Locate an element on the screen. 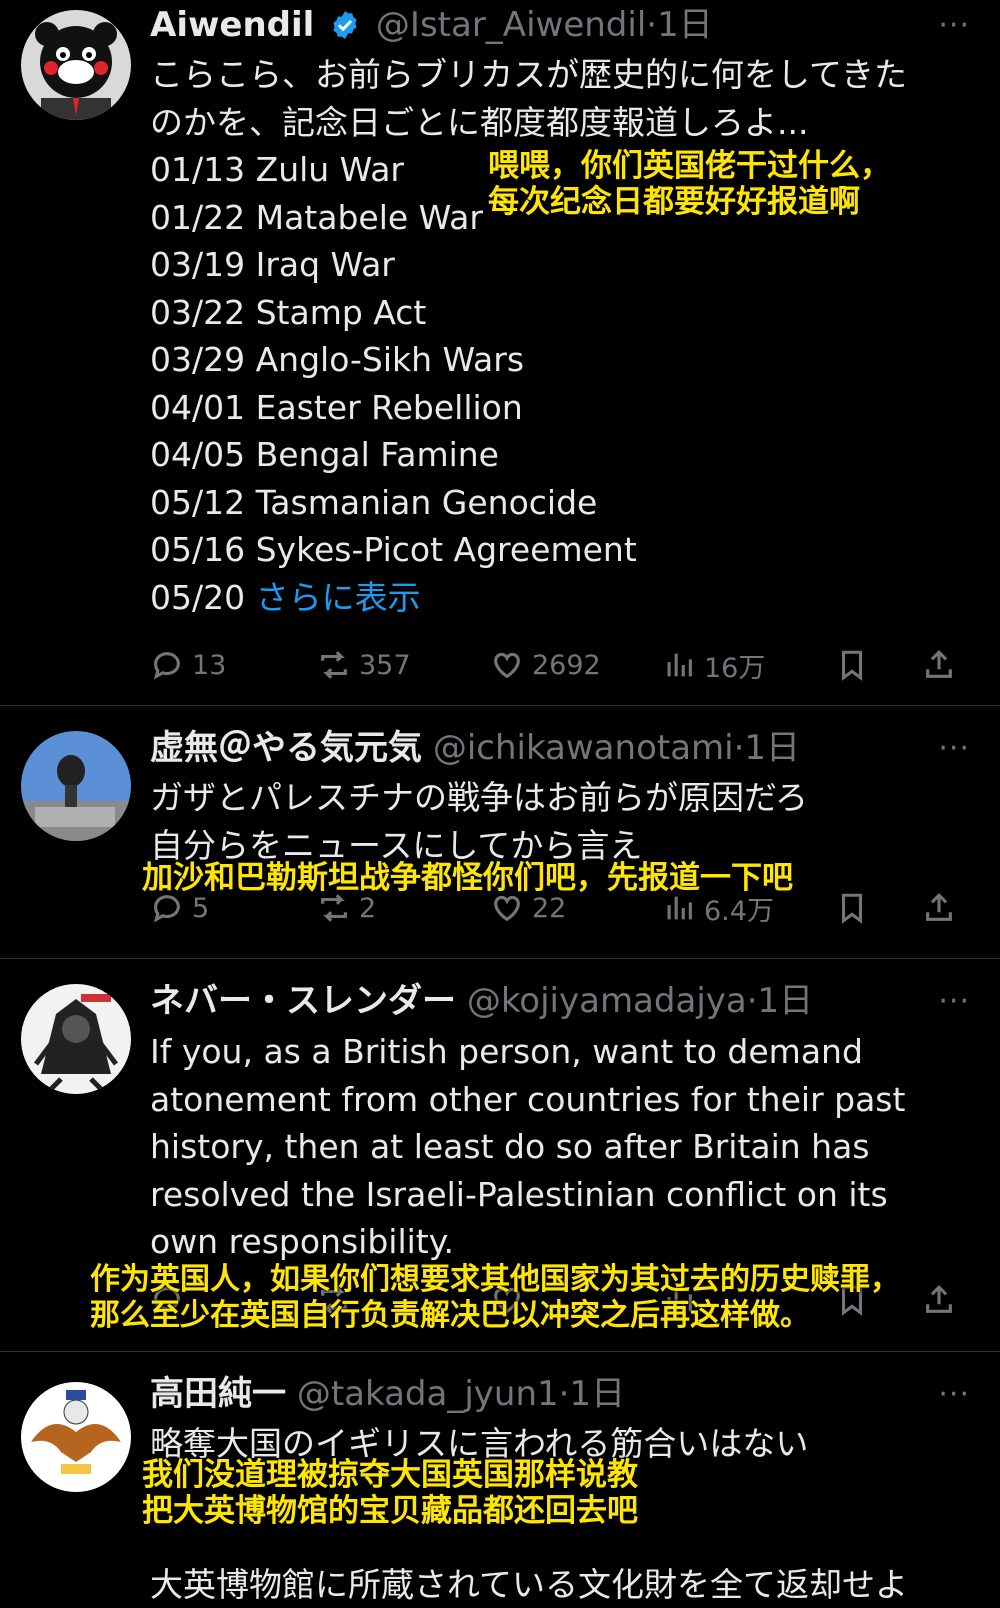 This screenshot has height=1608, width=1000. translation-caption: 喂喂，你们英国佬干过什么， 每次纪念日都要好好报道啊 is located at coordinates (689, 184).